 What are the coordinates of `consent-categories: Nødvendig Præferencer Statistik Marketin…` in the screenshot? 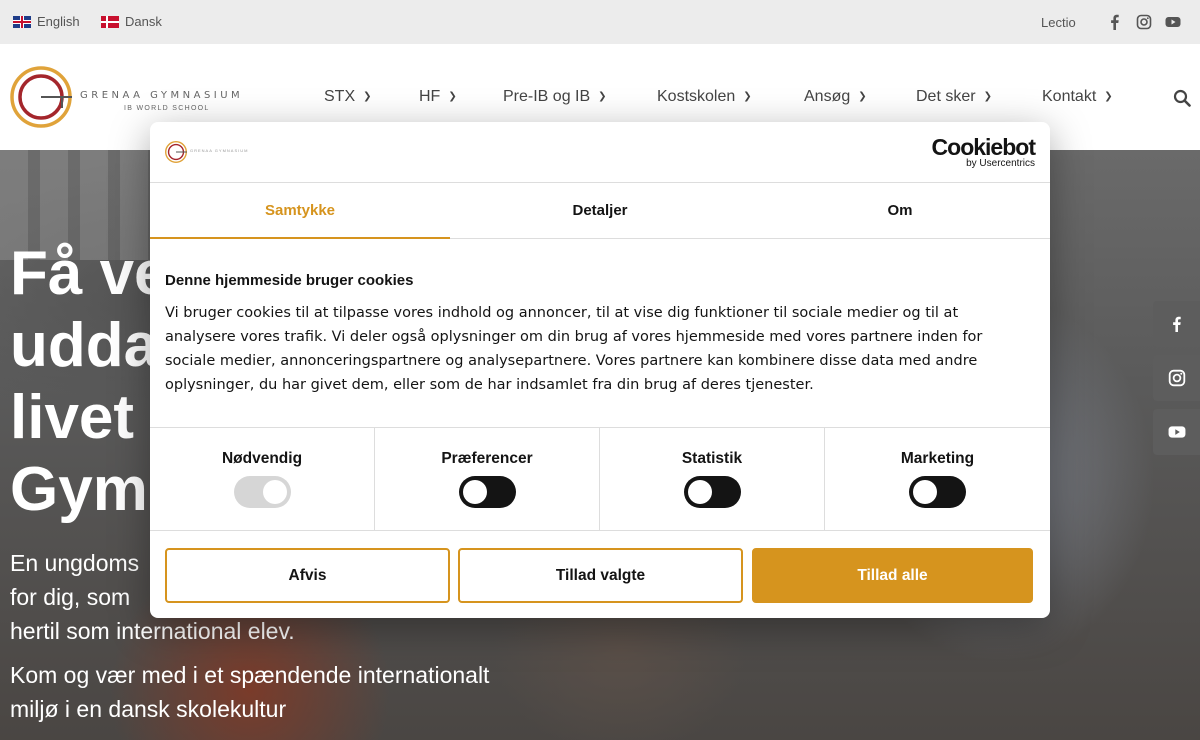 It's located at (600, 479).